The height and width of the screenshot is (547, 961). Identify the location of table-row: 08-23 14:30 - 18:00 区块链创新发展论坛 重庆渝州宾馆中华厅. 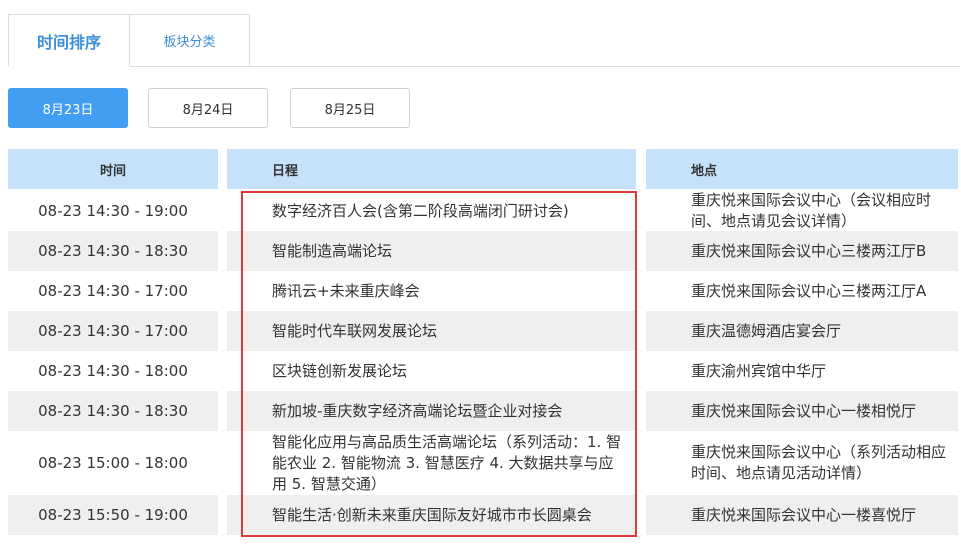
(480, 371).